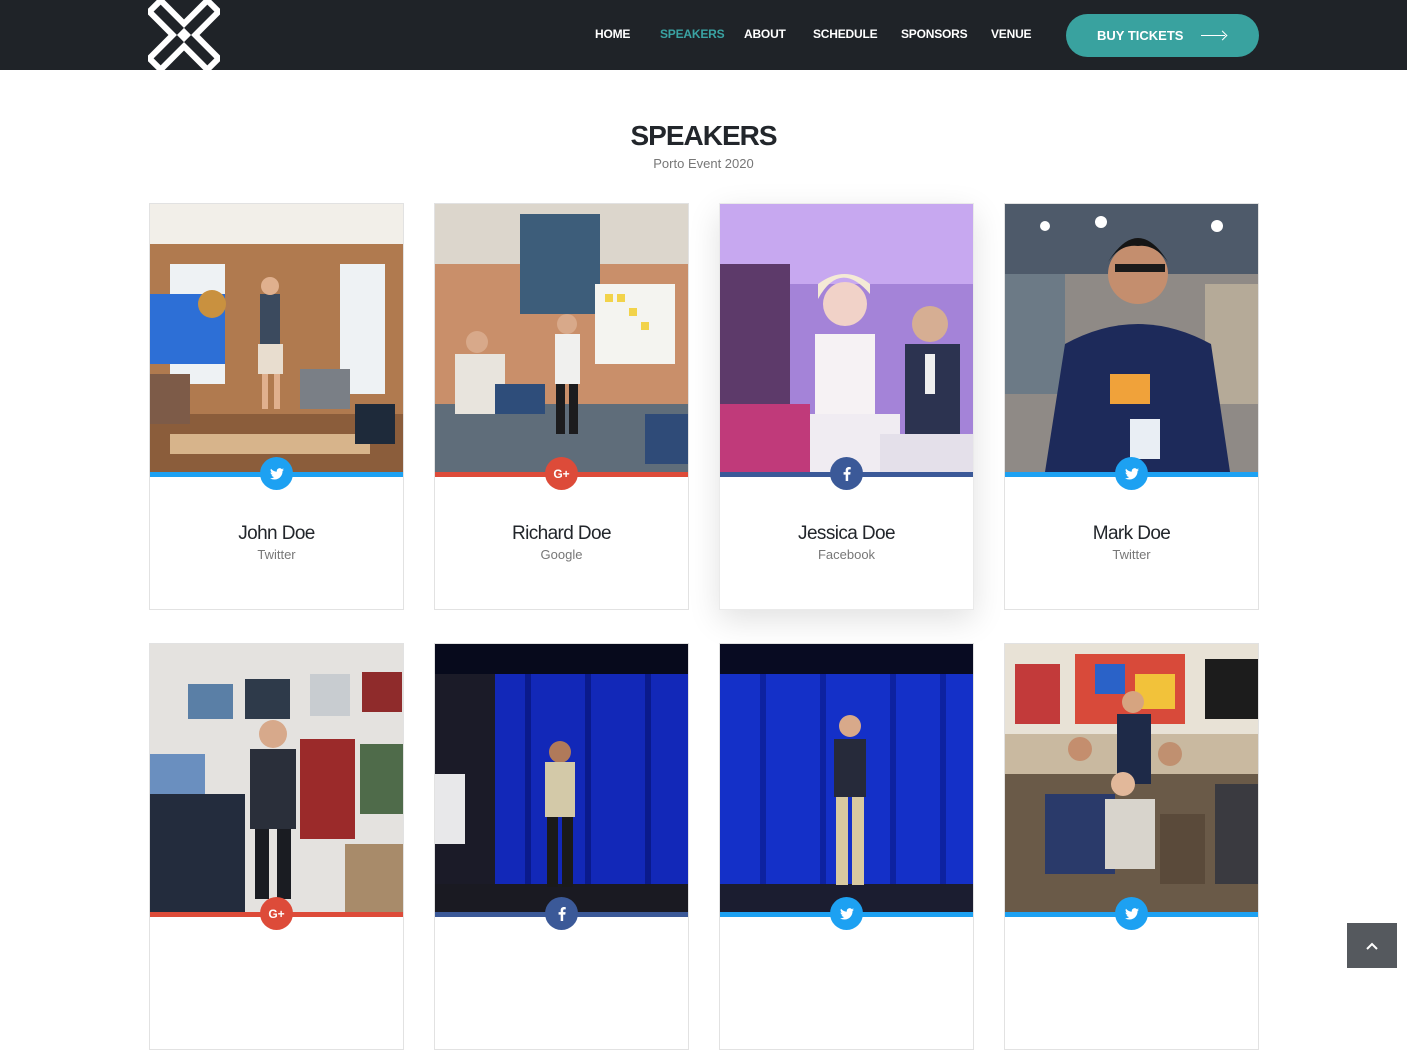  What do you see at coordinates (561, 533) in the screenshot?
I see `speaker-name: Richard Doe` at bounding box center [561, 533].